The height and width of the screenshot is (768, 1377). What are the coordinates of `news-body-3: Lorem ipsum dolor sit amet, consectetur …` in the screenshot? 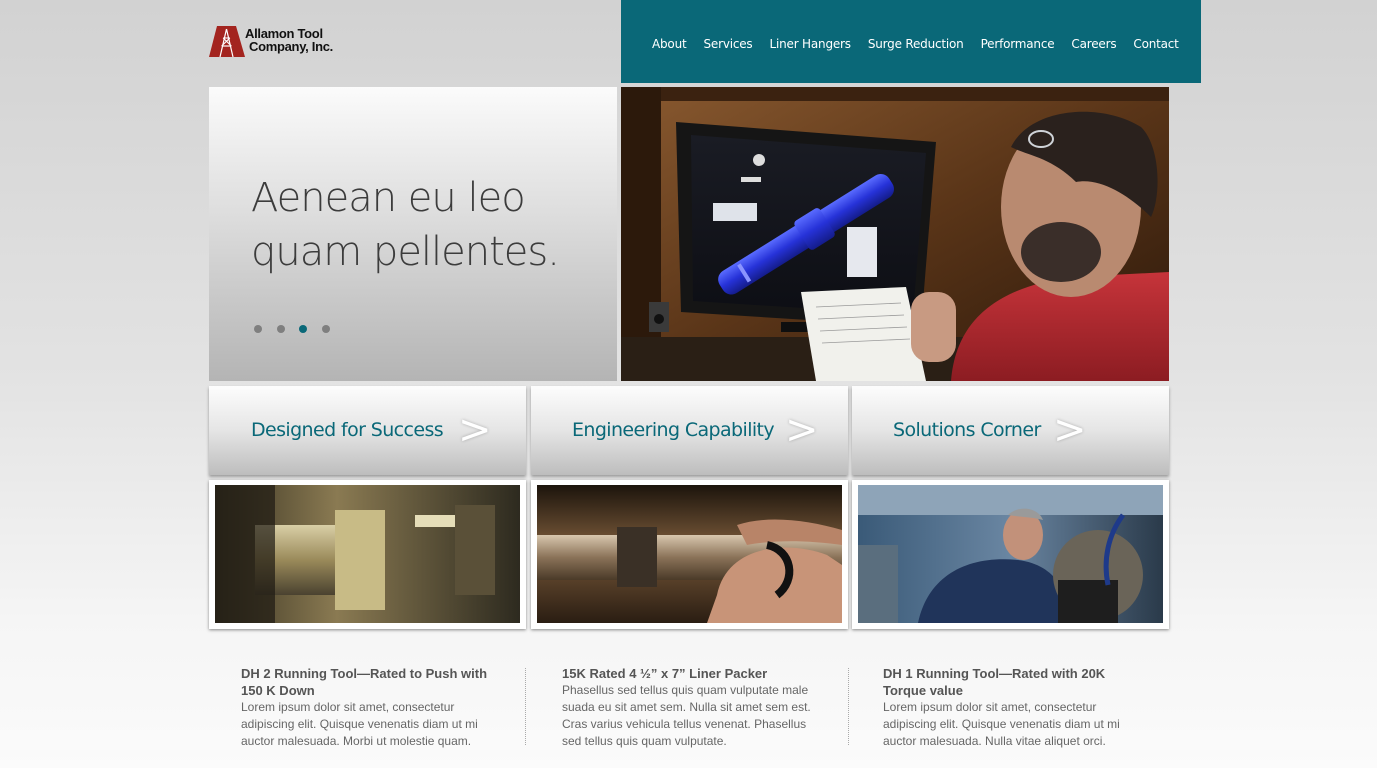 It's located at (1001, 724).